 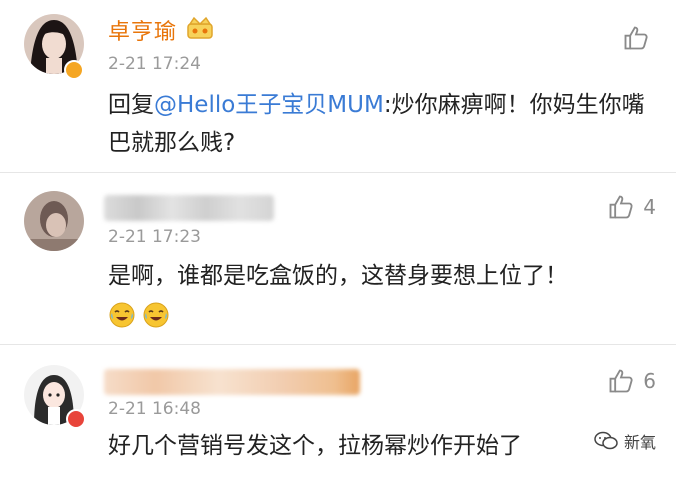 I want to click on emoji-row, so click(x=139, y=315).